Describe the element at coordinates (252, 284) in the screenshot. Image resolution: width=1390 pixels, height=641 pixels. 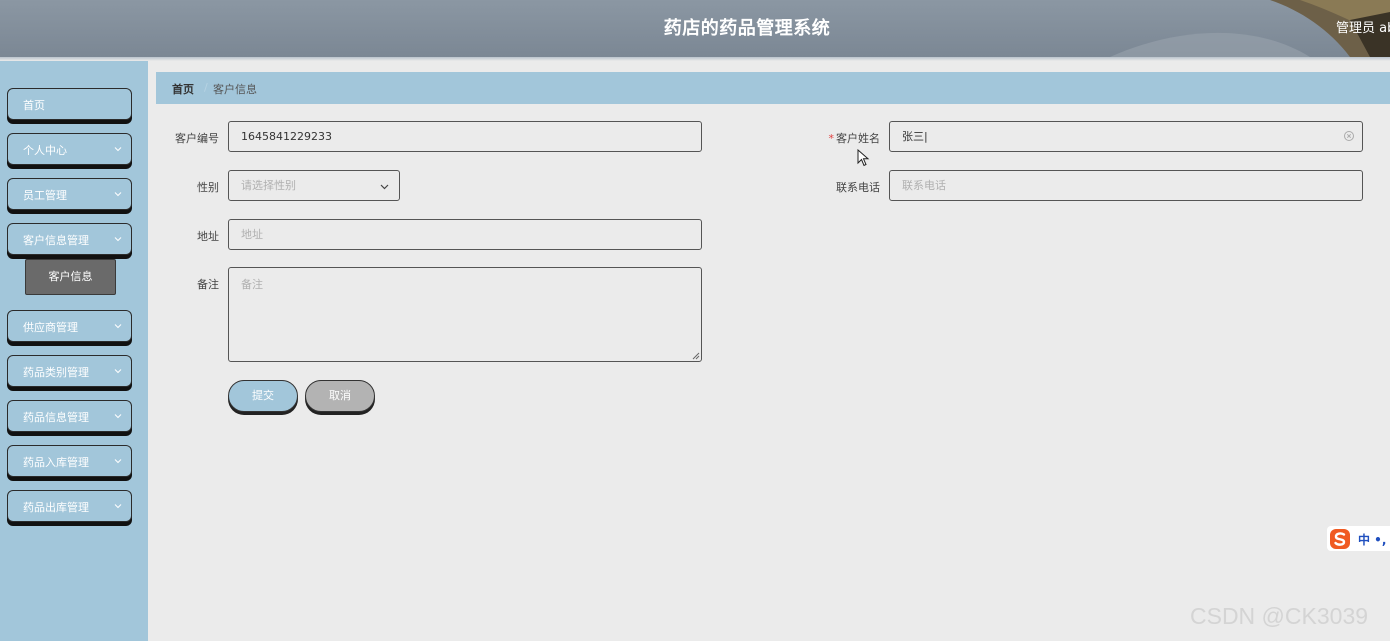
I see `remark-placeholder: 备注` at that location.